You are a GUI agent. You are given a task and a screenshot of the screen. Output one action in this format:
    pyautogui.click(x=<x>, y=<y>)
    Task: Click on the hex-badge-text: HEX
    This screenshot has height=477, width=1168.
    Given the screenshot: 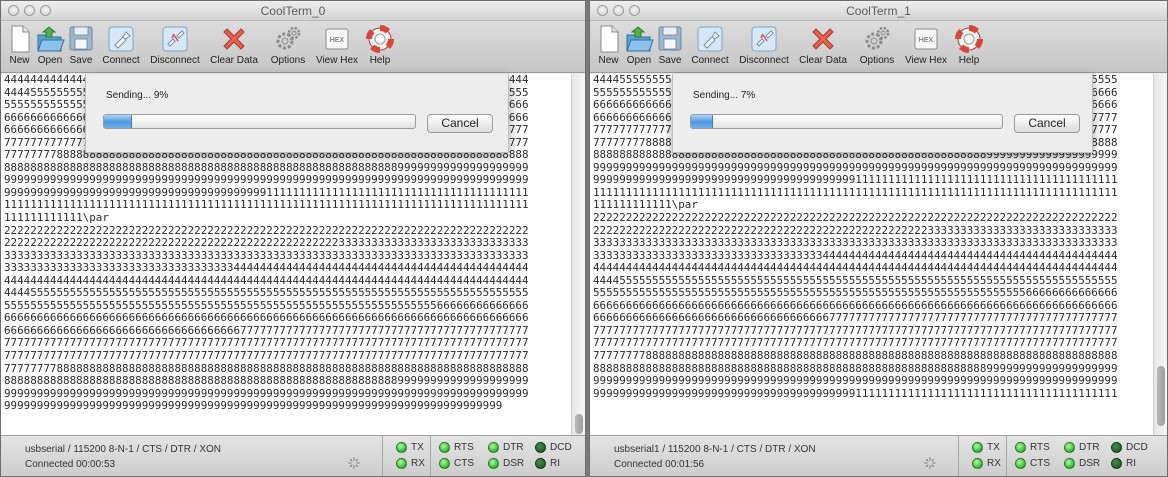 What is the action you would take?
    pyautogui.click(x=926, y=40)
    